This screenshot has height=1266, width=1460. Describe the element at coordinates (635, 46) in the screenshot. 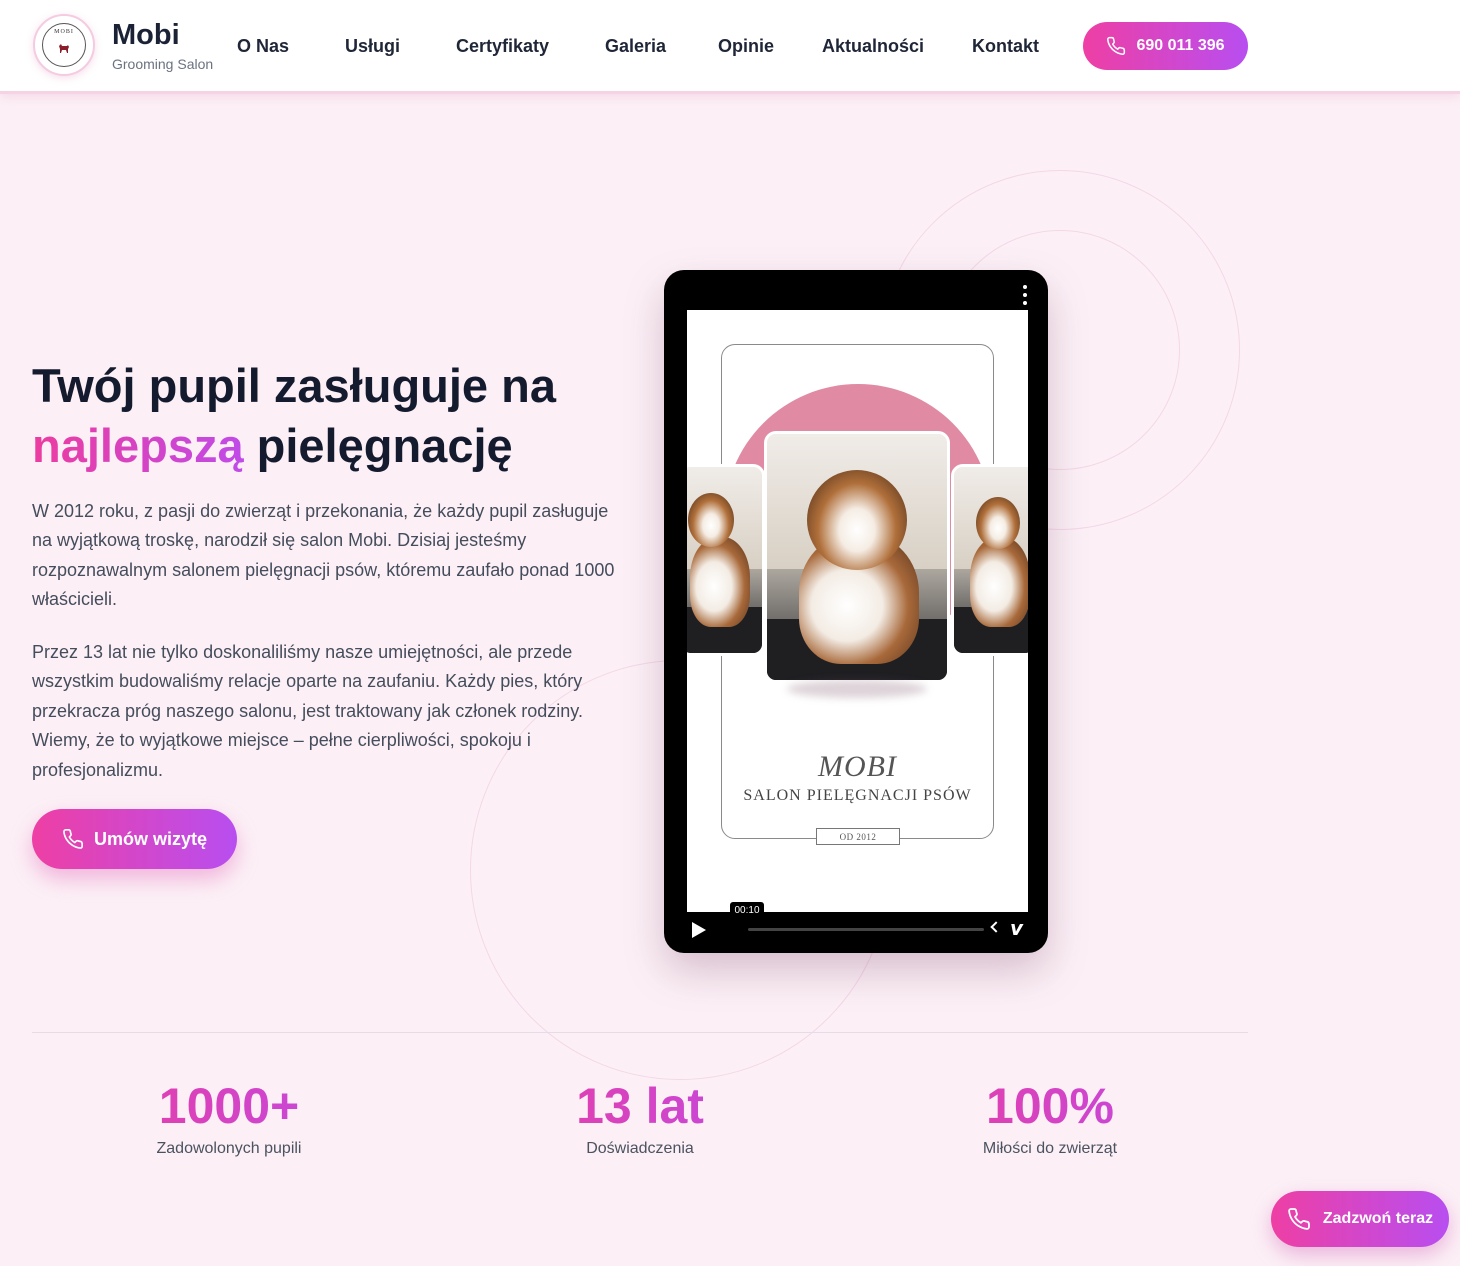

I see `nav-galeria: Galeria` at that location.